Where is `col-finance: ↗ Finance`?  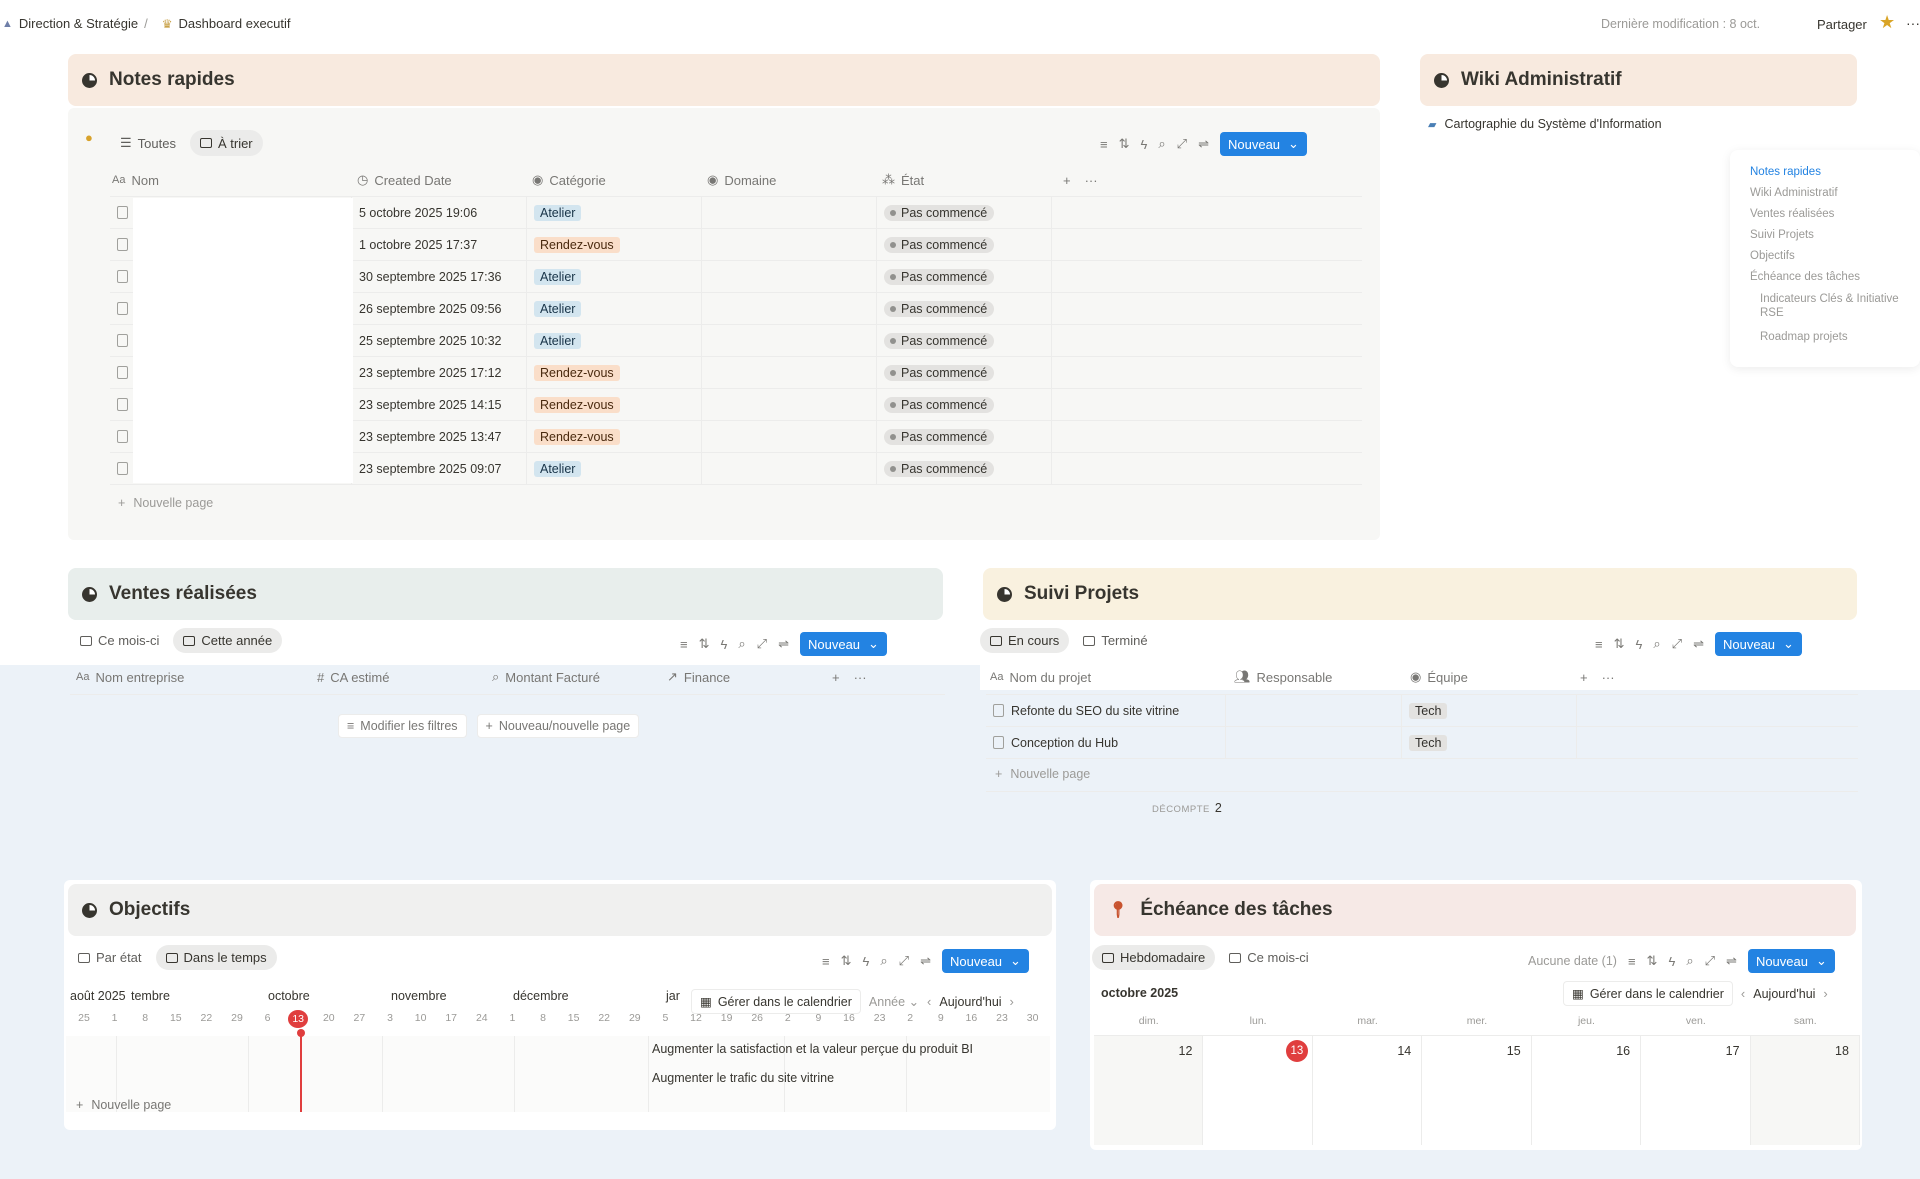 col-finance: ↗ Finance is located at coordinates (754, 677).